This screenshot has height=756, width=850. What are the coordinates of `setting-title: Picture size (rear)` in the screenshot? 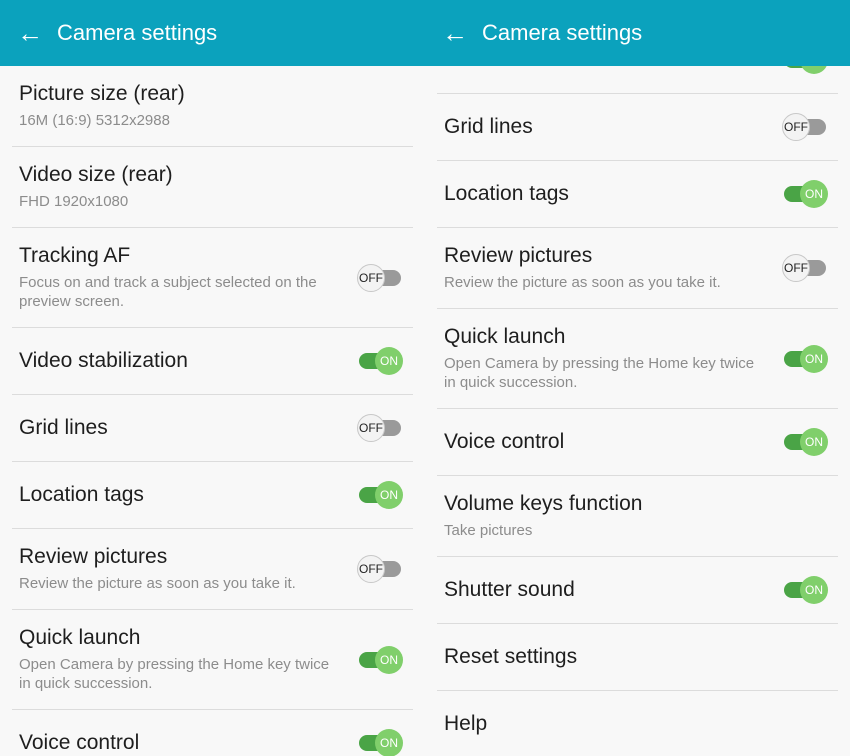 It's located at (102, 93).